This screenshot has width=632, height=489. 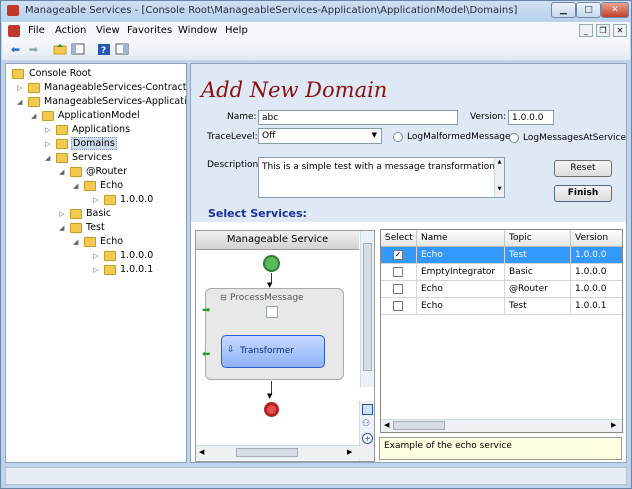 What do you see at coordinates (367, 438) in the screenshot?
I see `zoom-icon: +` at bounding box center [367, 438].